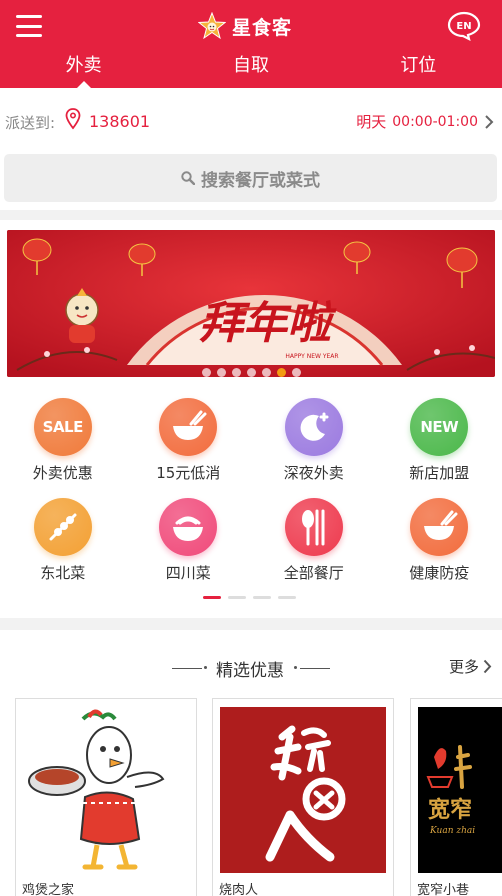 This screenshot has height=896, width=502. Describe the element at coordinates (29, 26) in the screenshot. I see `menu-icon` at that location.